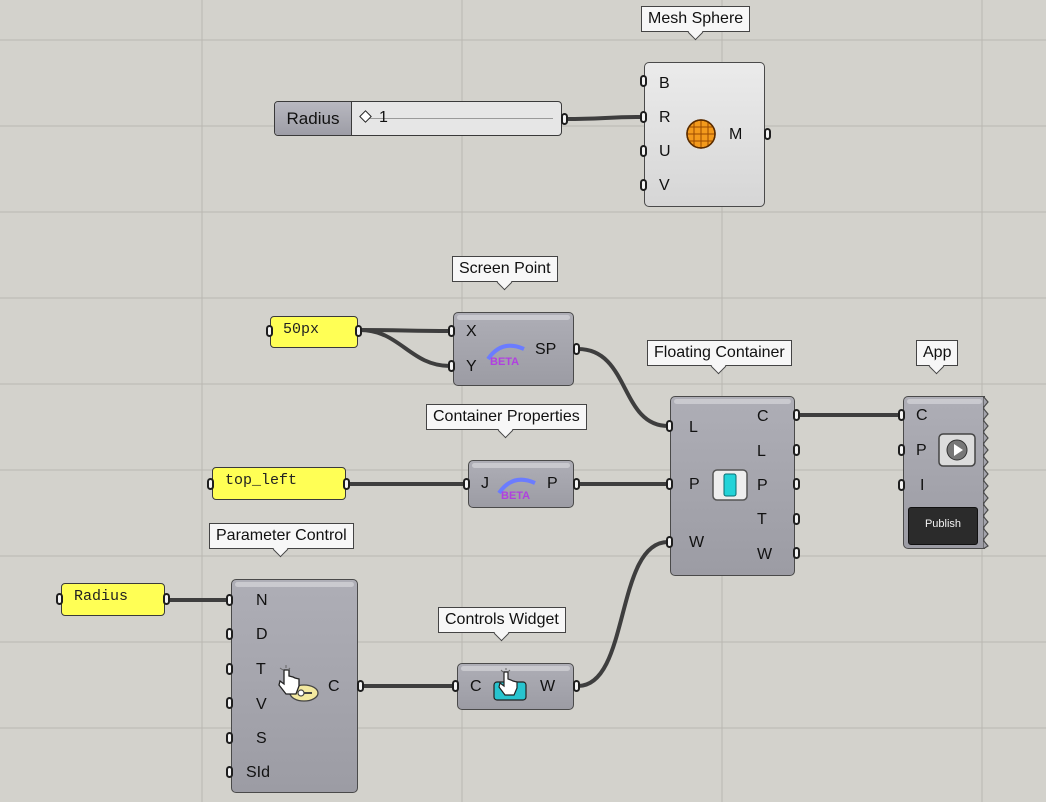 This screenshot has height=802, width=1046. What do you see at coordinates (669, 484) in the screenshot?
I see `grip-in-p` at bounding box center [669, 484].